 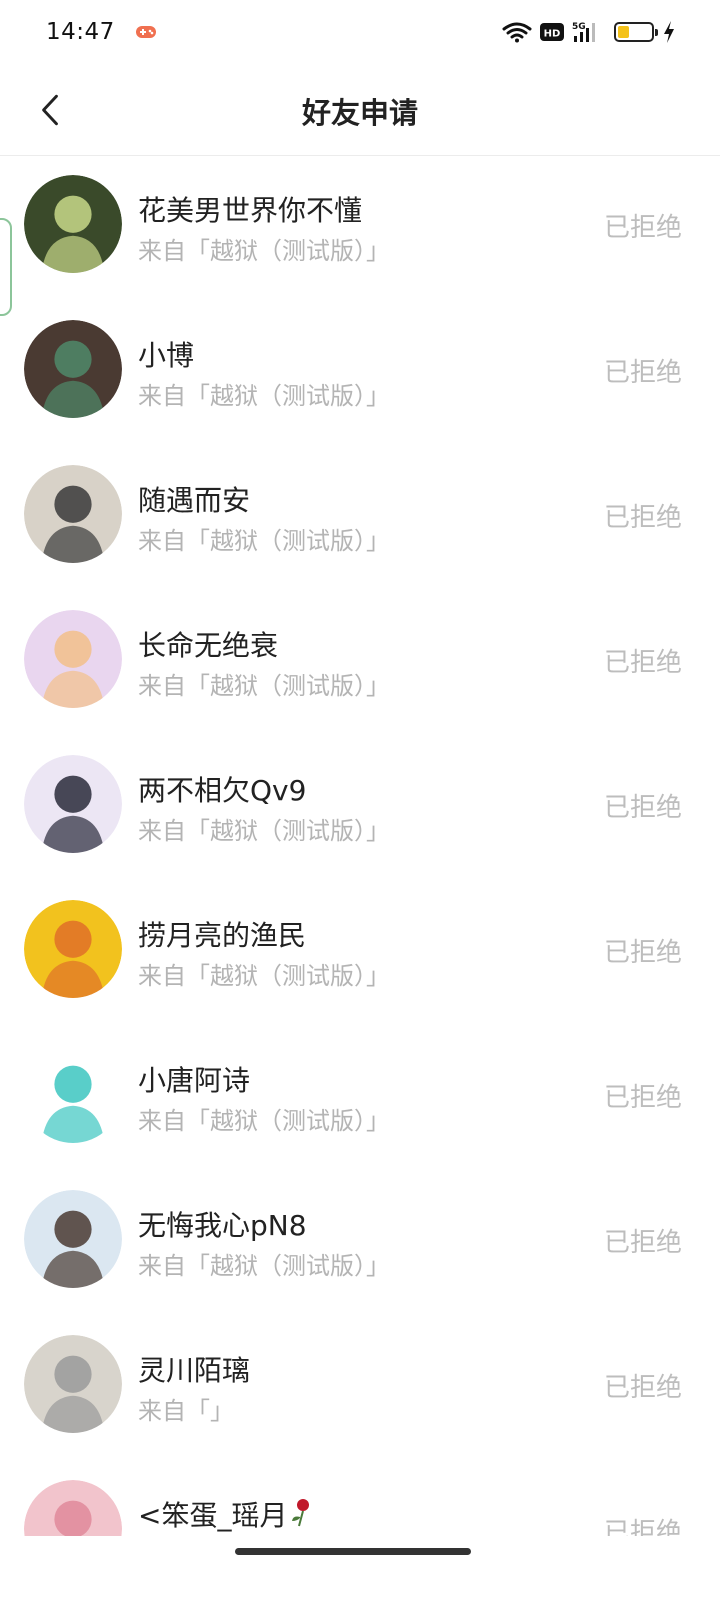 What do you see at coordinates (360, 809) in the screenshot?
I see `friend-request-item: 两不相欠Qv9 来自「越狱（测试版）」 已拒绝` at bounding box center [360, 809].